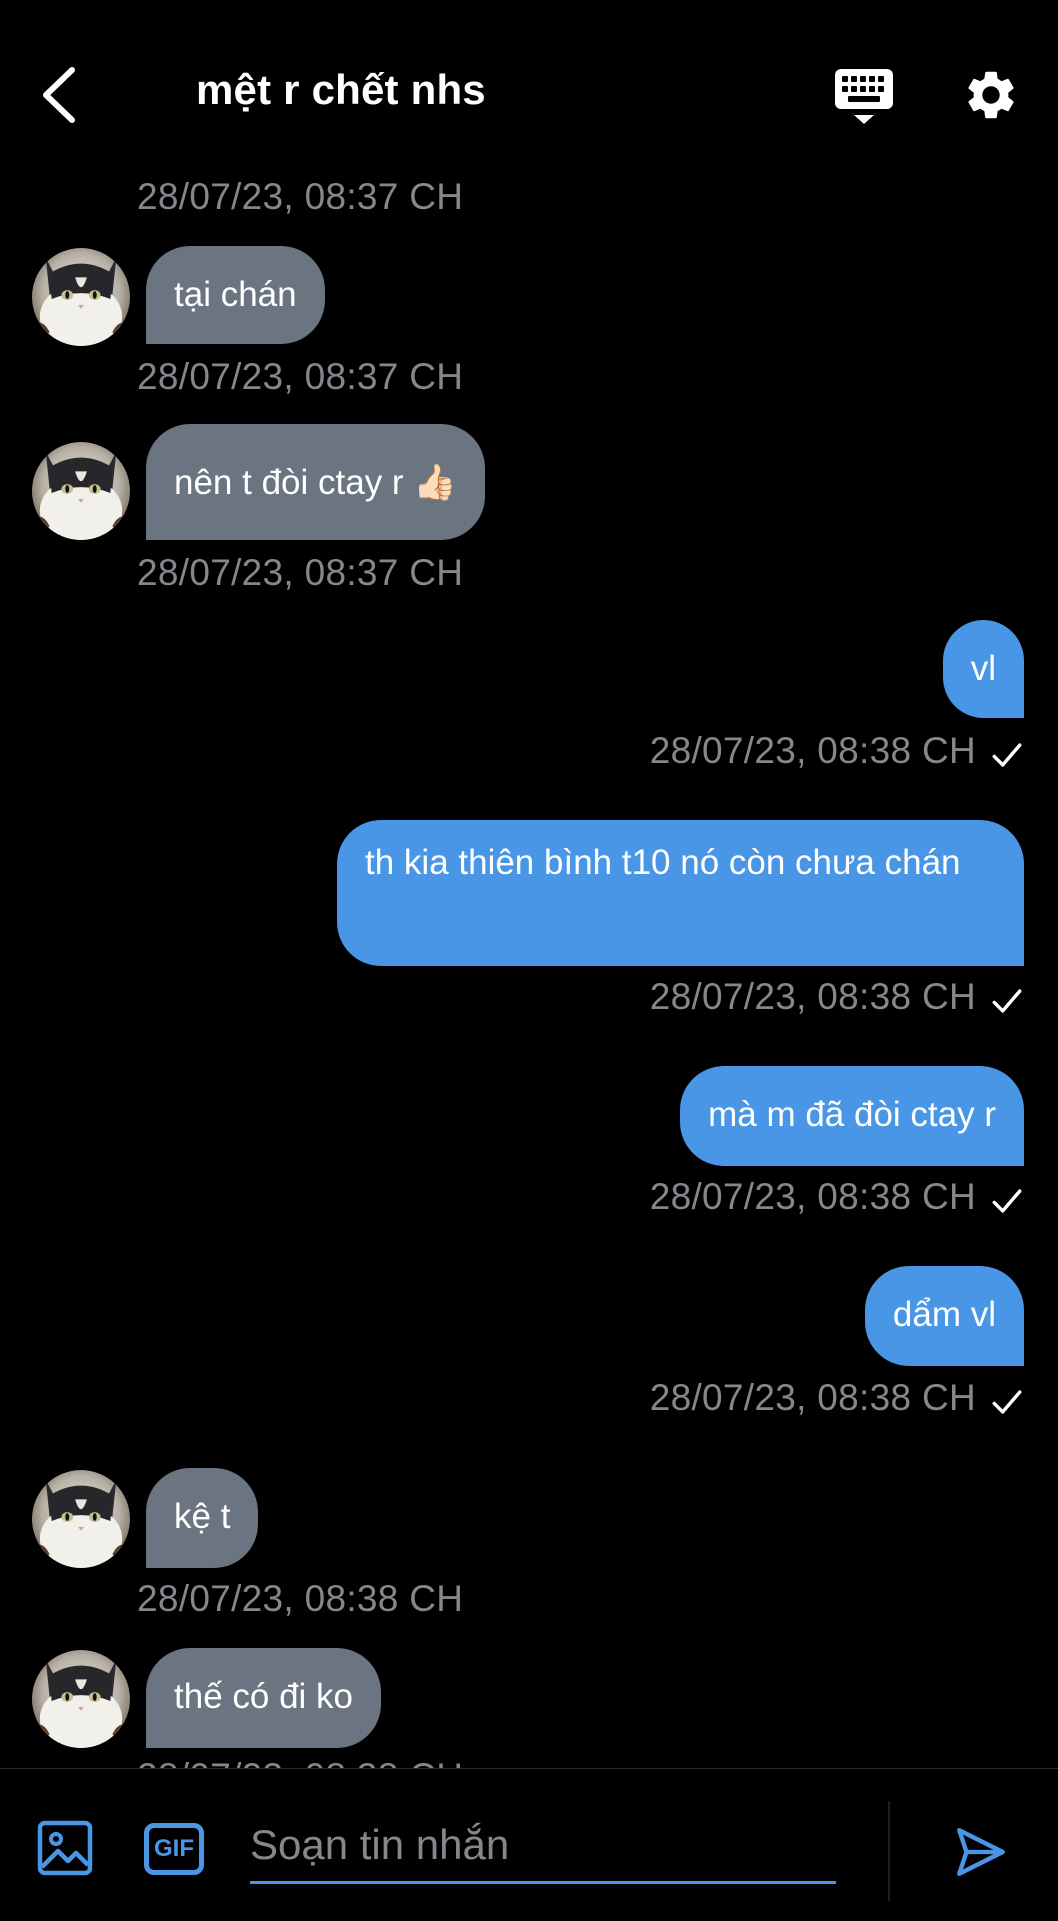 Image resolution: width=1058 pixels, height=1921 pixels. I want to click on conversation-title: mệt r chết nhs, so click(341, 89).